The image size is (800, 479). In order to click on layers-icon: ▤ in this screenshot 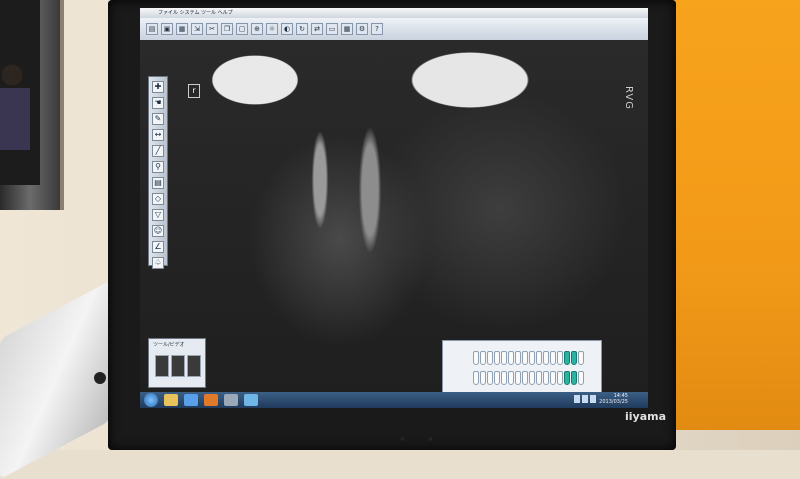, I will do `click(158, 183)`.